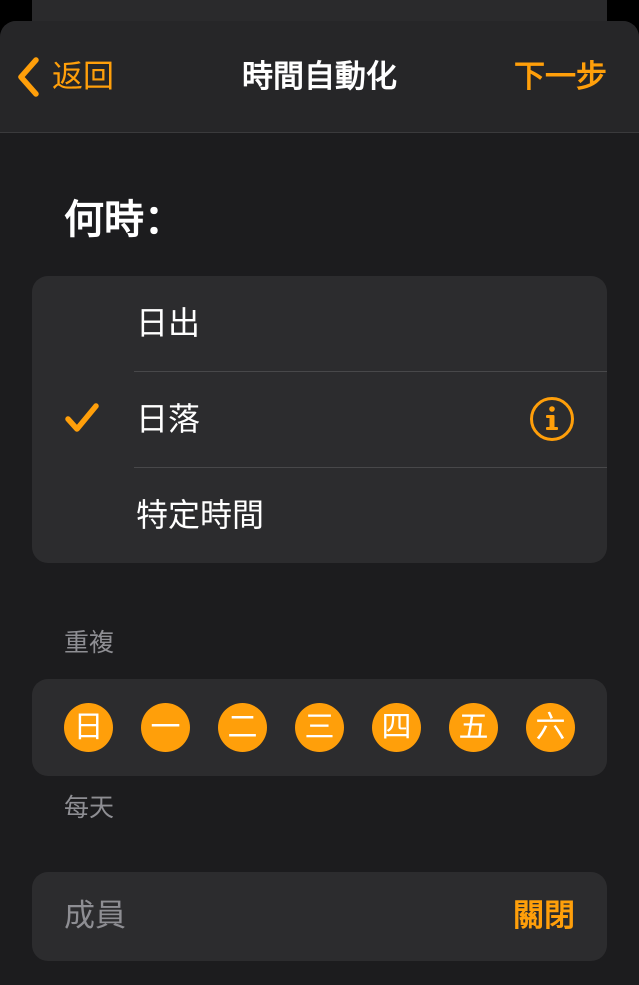 This screenshot has width=639, height=985. I want to click on info-circle-icon, so click(552, 421).